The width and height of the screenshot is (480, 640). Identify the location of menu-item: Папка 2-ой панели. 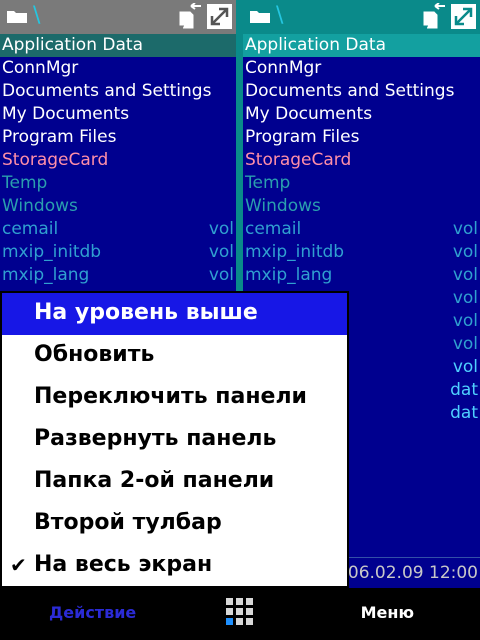
(174, 482).